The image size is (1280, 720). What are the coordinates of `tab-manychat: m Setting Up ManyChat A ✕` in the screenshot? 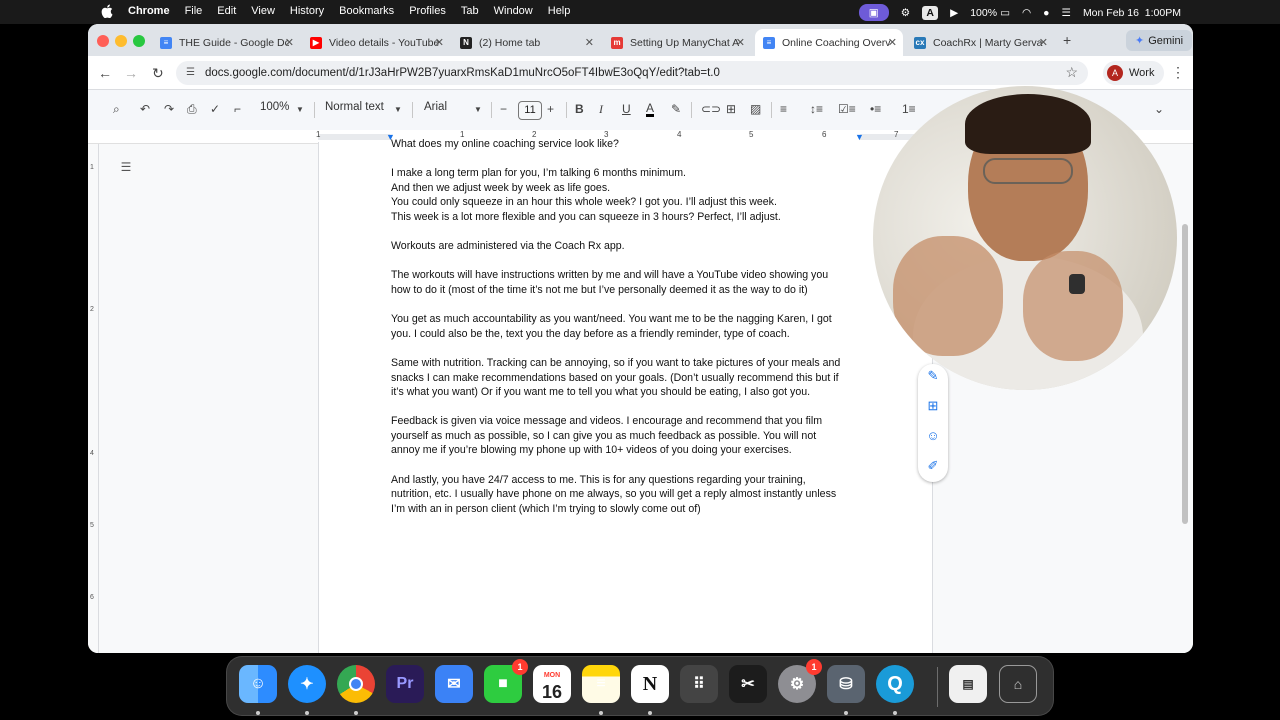 It's located at (677, 42).